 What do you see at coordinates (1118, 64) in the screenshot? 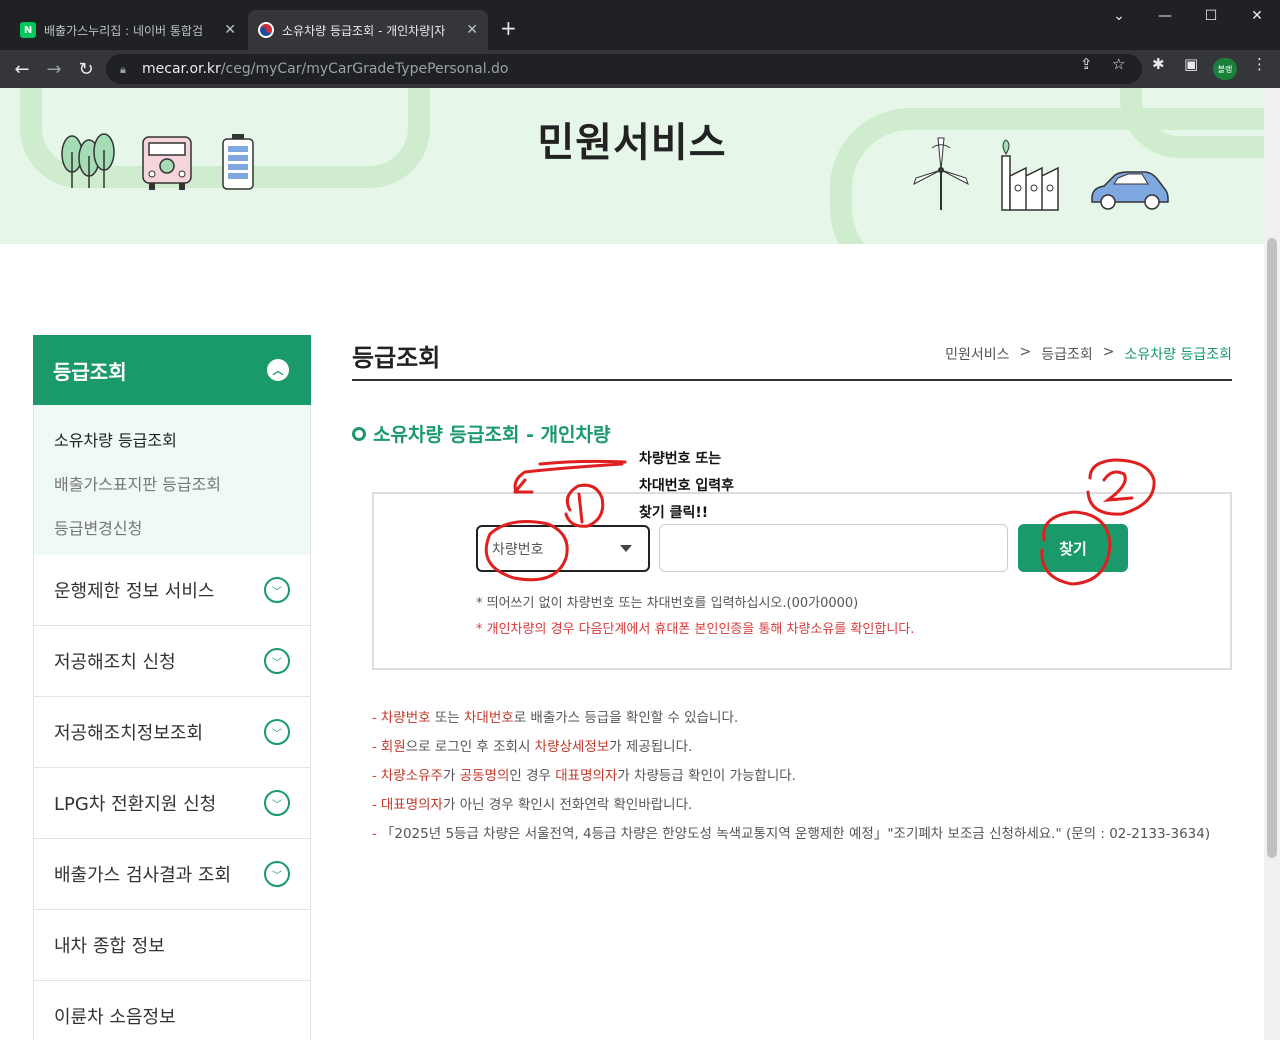
I see `bookmark-star-icon: ☆` at bounding box center [1118, 64].